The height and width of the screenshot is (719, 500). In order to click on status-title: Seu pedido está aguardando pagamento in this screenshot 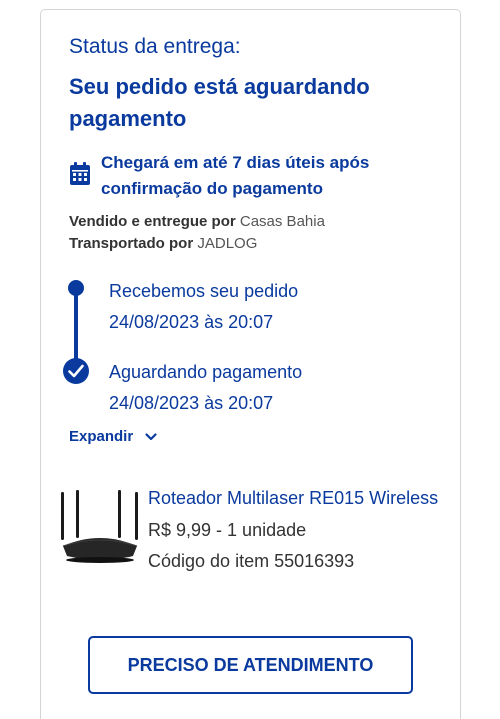, I will do `click(219, 102)`.